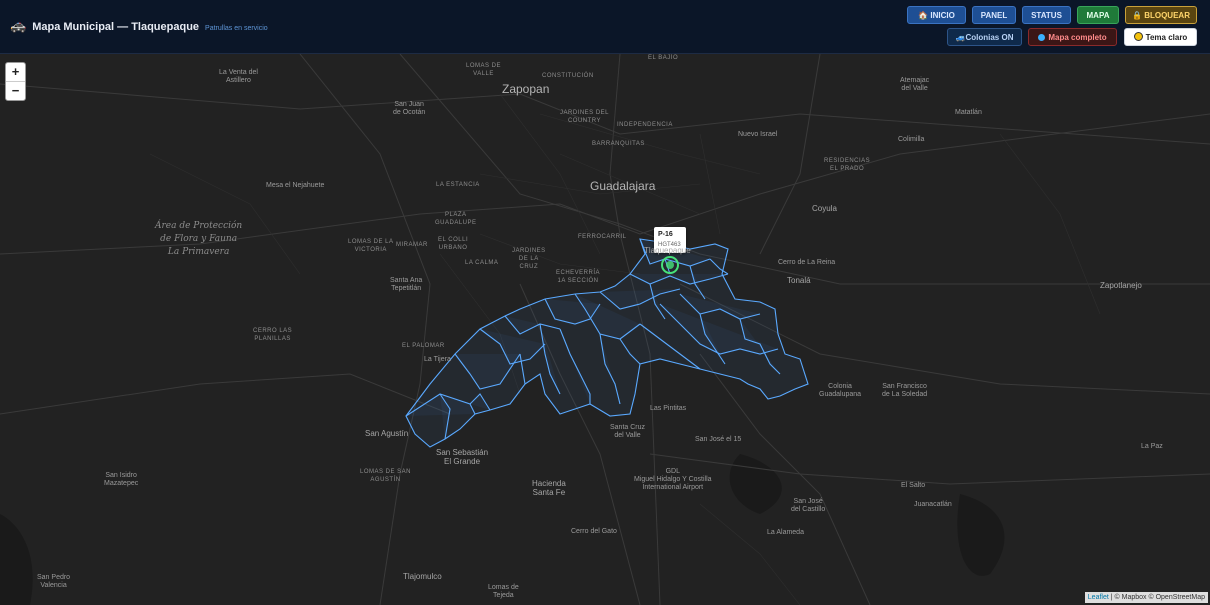  Describe the element at coordinates (529, 259) in the screenshot. I see `map-label: JARDINES DE LA CRUZ` at that location.